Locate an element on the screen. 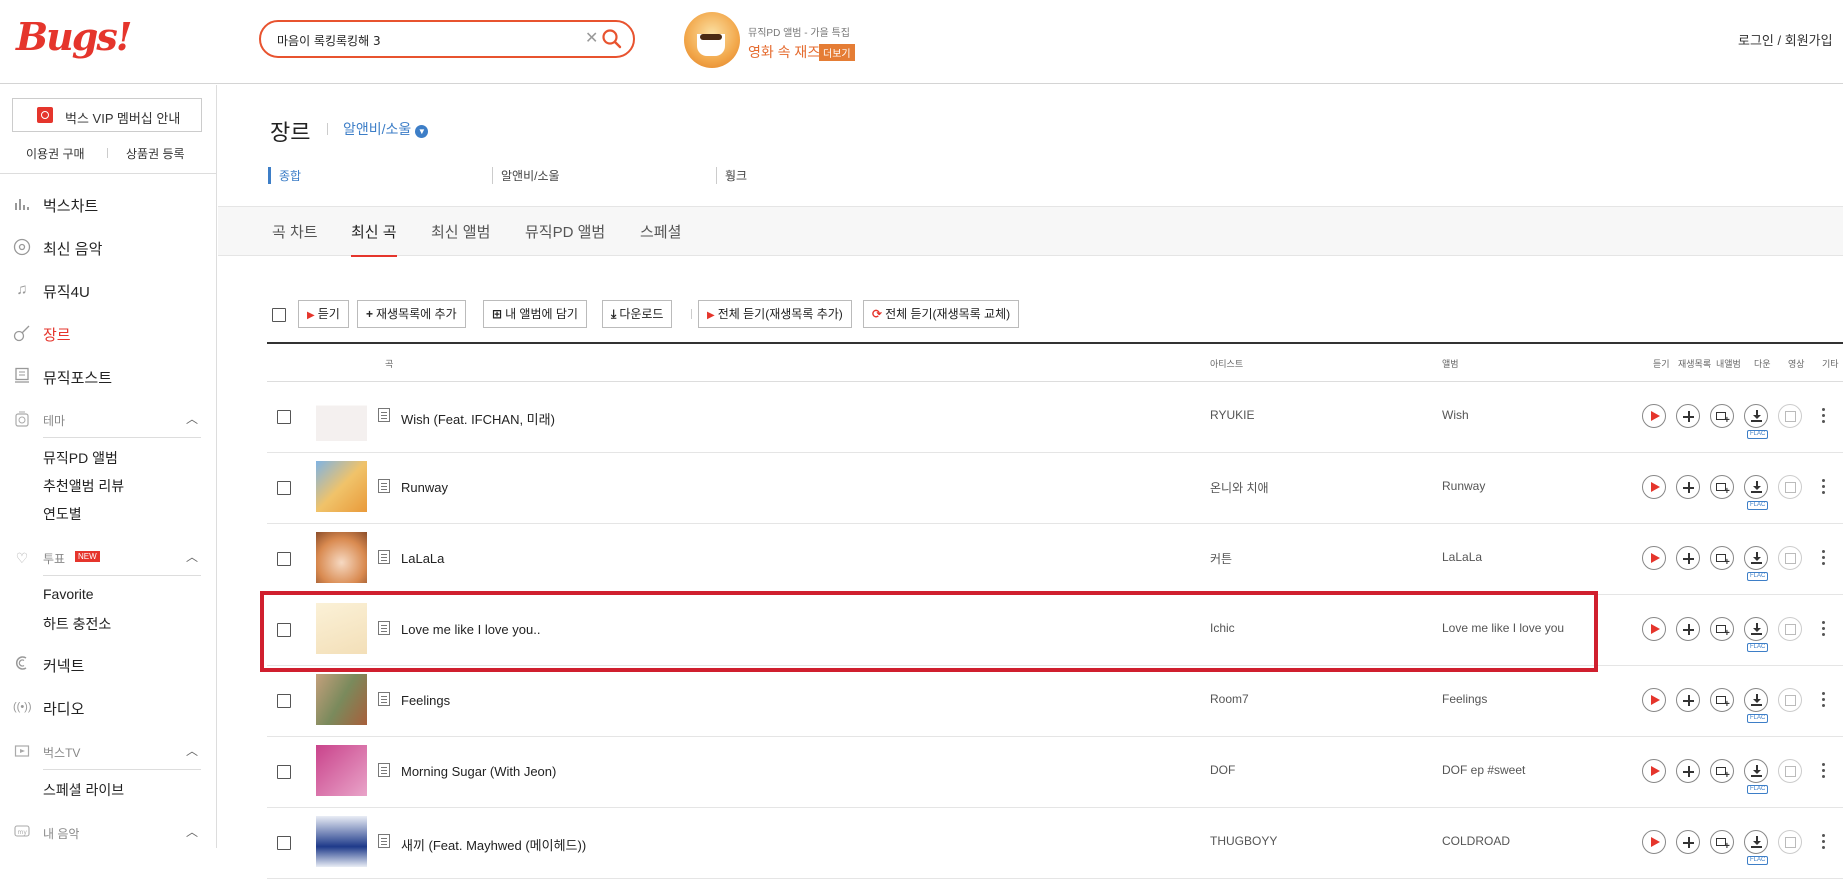  sidebar-item-genre: 장르 is located at coordinates (108, 333).